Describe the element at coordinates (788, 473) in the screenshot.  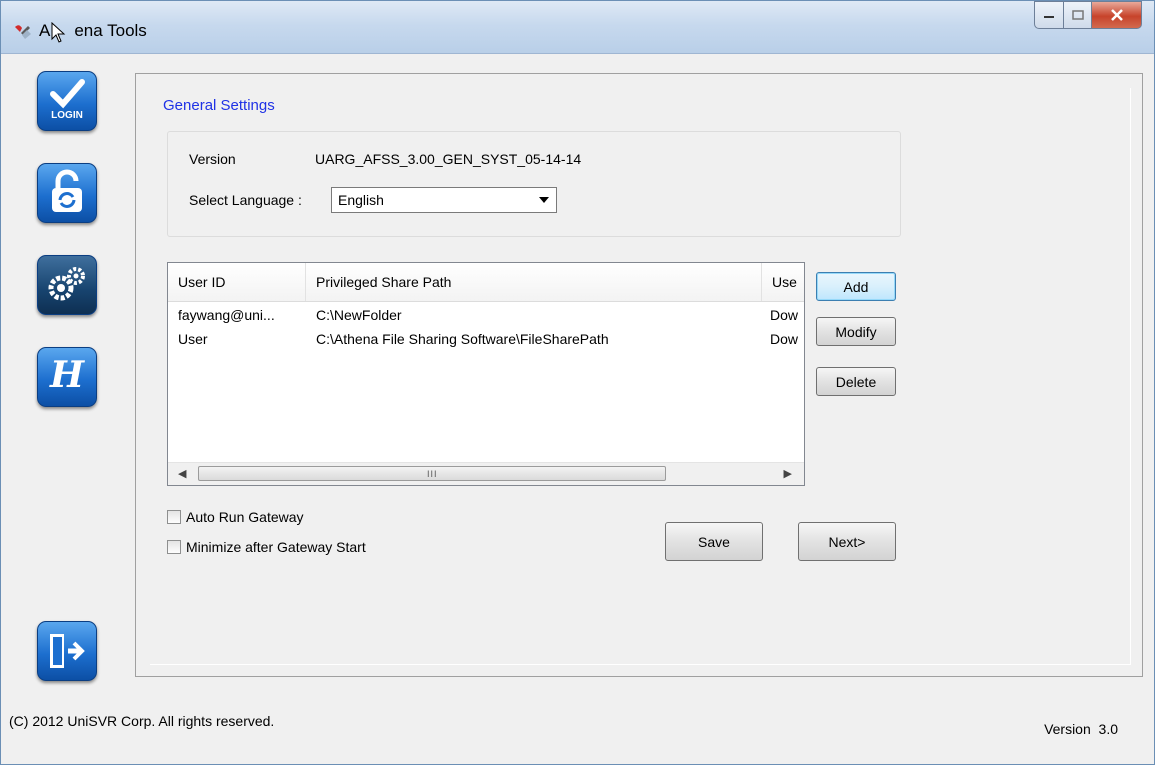
I see `scroll-right-icon: ▶` at that location.